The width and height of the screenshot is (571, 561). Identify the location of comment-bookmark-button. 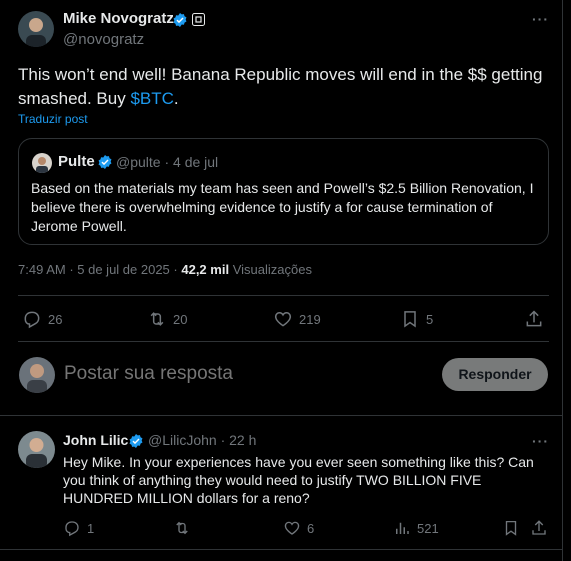
(511, 528).